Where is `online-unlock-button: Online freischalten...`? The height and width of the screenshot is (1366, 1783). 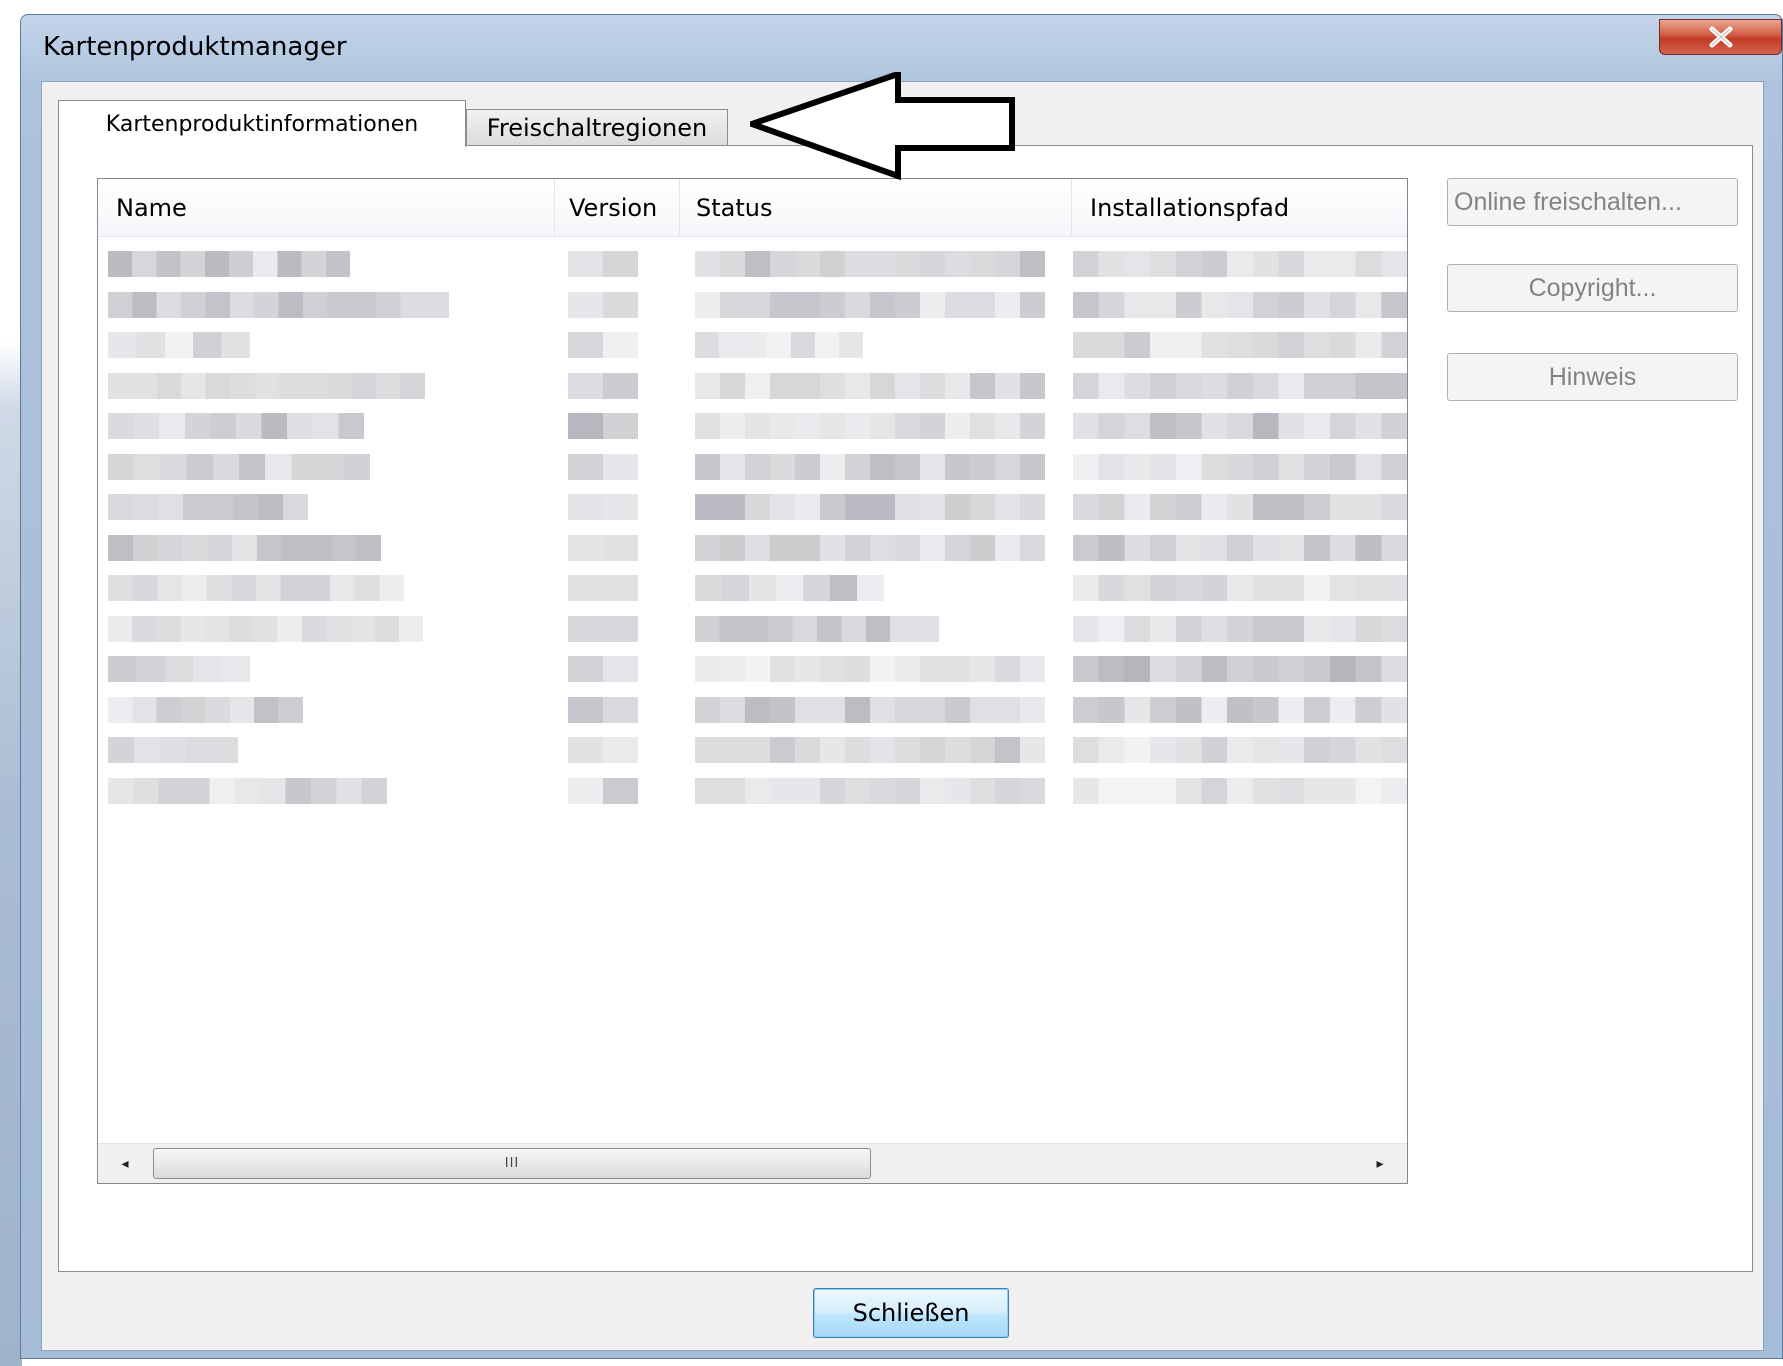 online-unlock-button: Online freischalten... is located at coordinates (1592, 202).